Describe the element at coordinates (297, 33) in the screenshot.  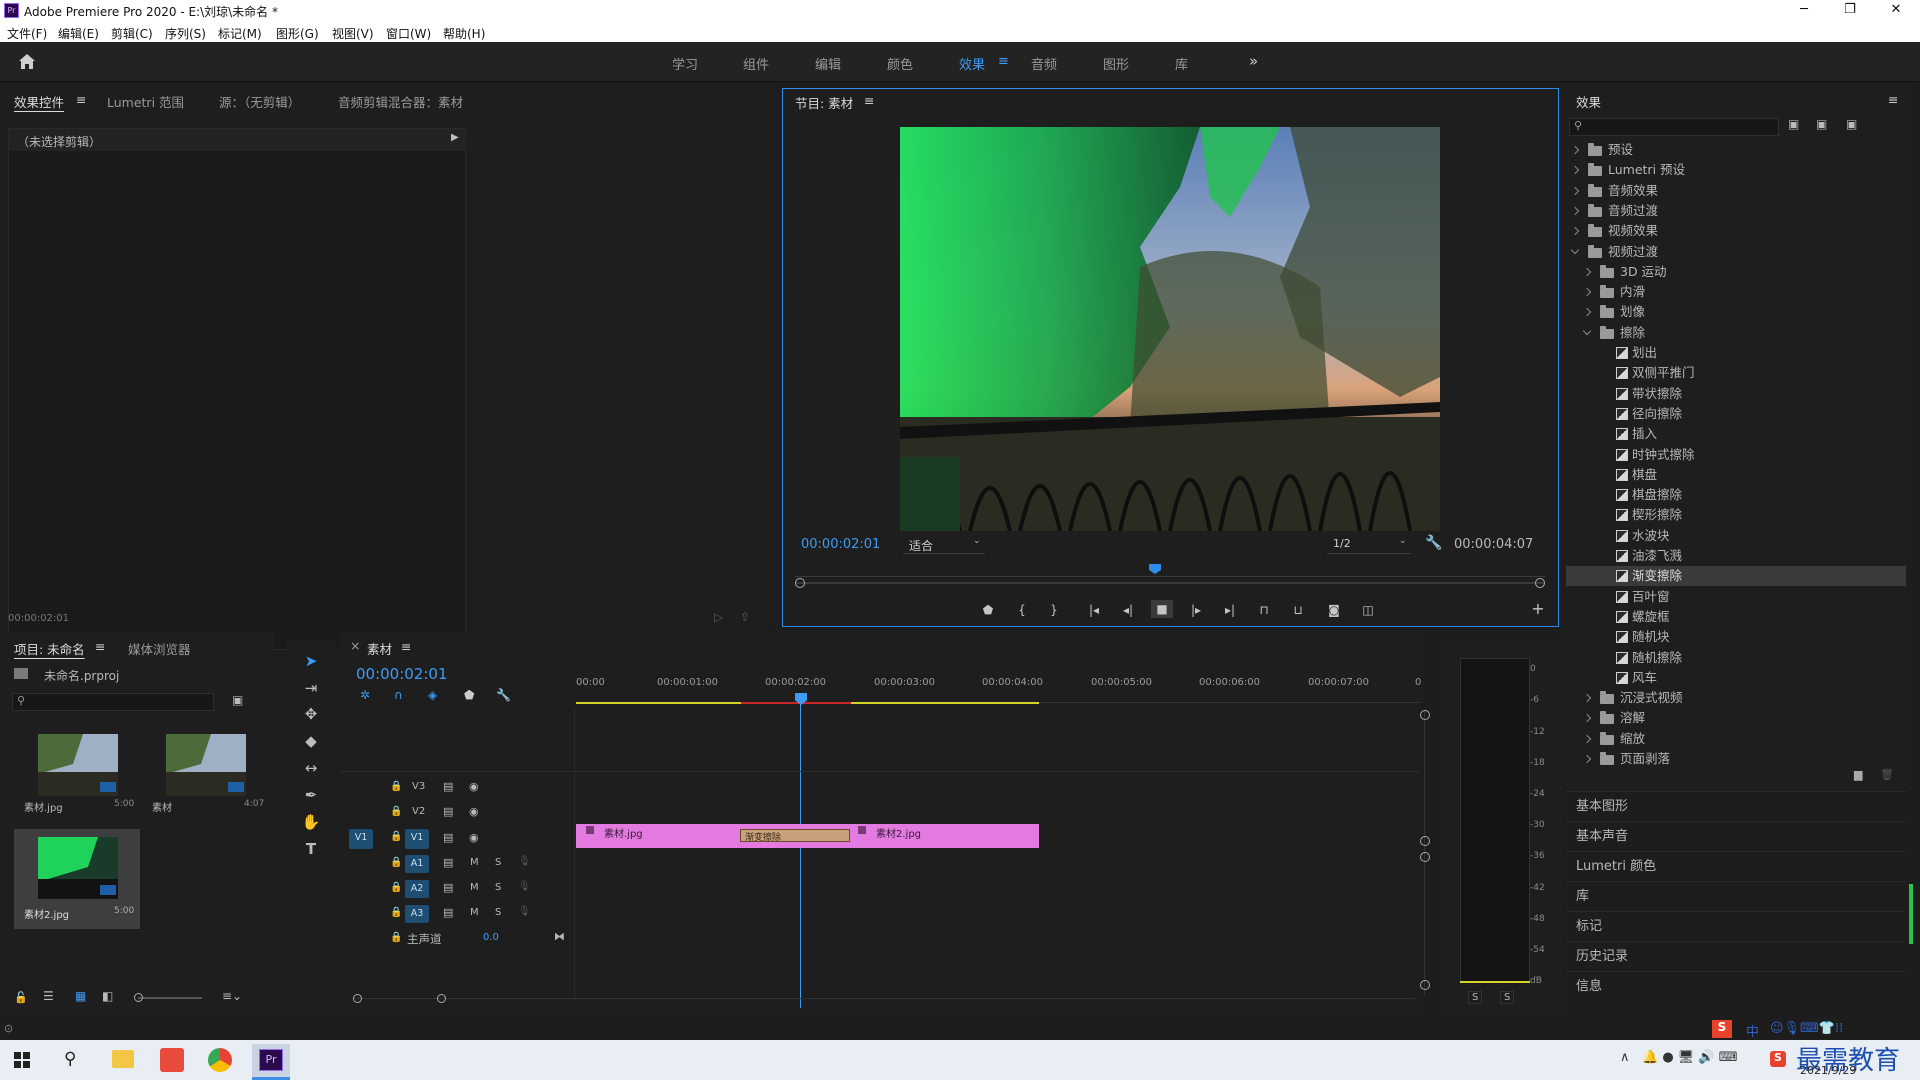
I see `menu-graphics: 图形(G)` at that location.